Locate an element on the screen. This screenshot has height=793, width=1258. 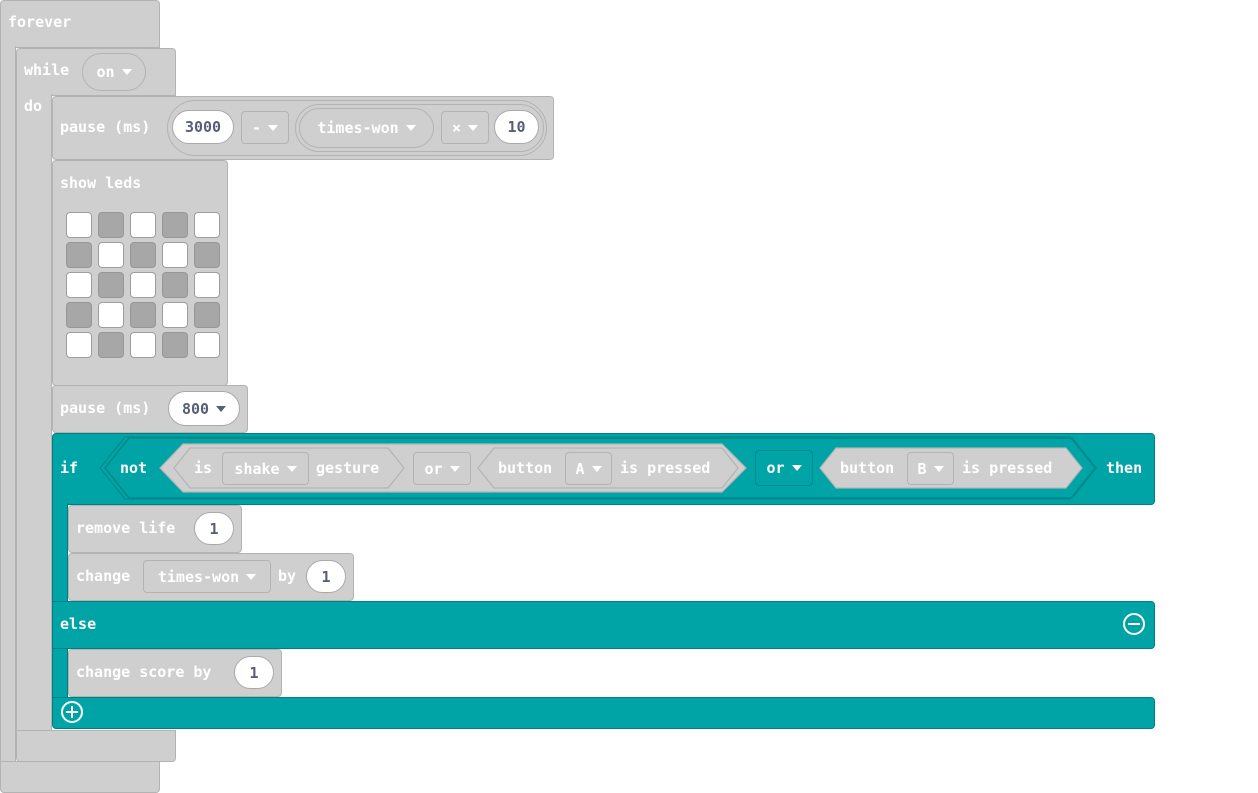
remove-life-input: 1 is located at coordinates (214, 528).